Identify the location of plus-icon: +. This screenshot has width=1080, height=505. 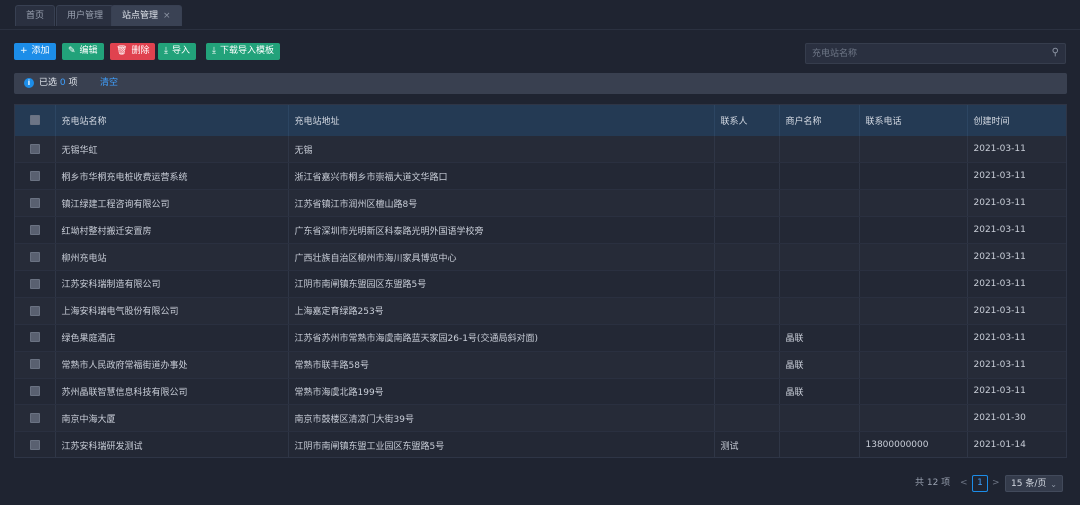
(24, 51).